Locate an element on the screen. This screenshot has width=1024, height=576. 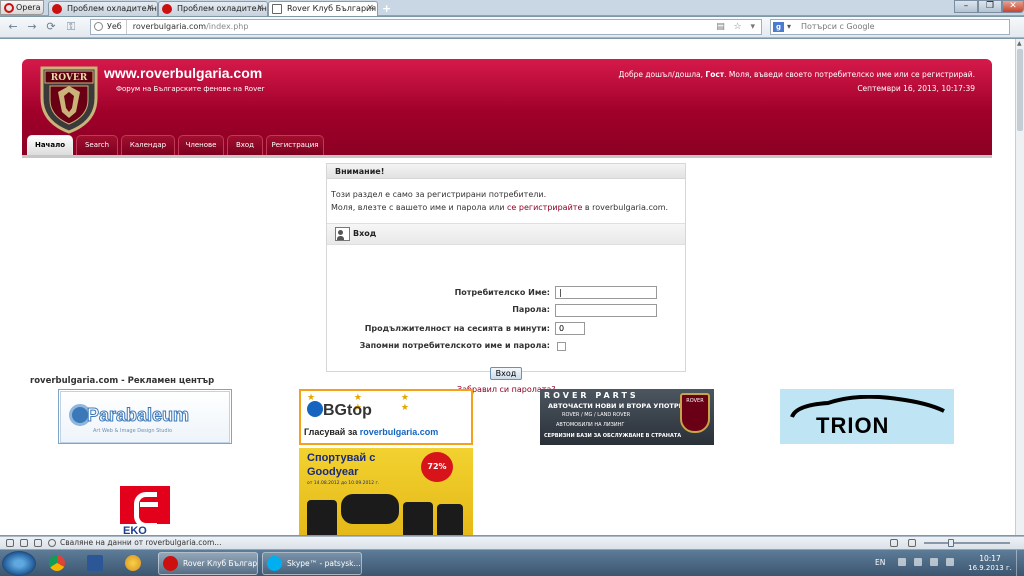
url-path: /index.php is located at coordinates (227, 26).